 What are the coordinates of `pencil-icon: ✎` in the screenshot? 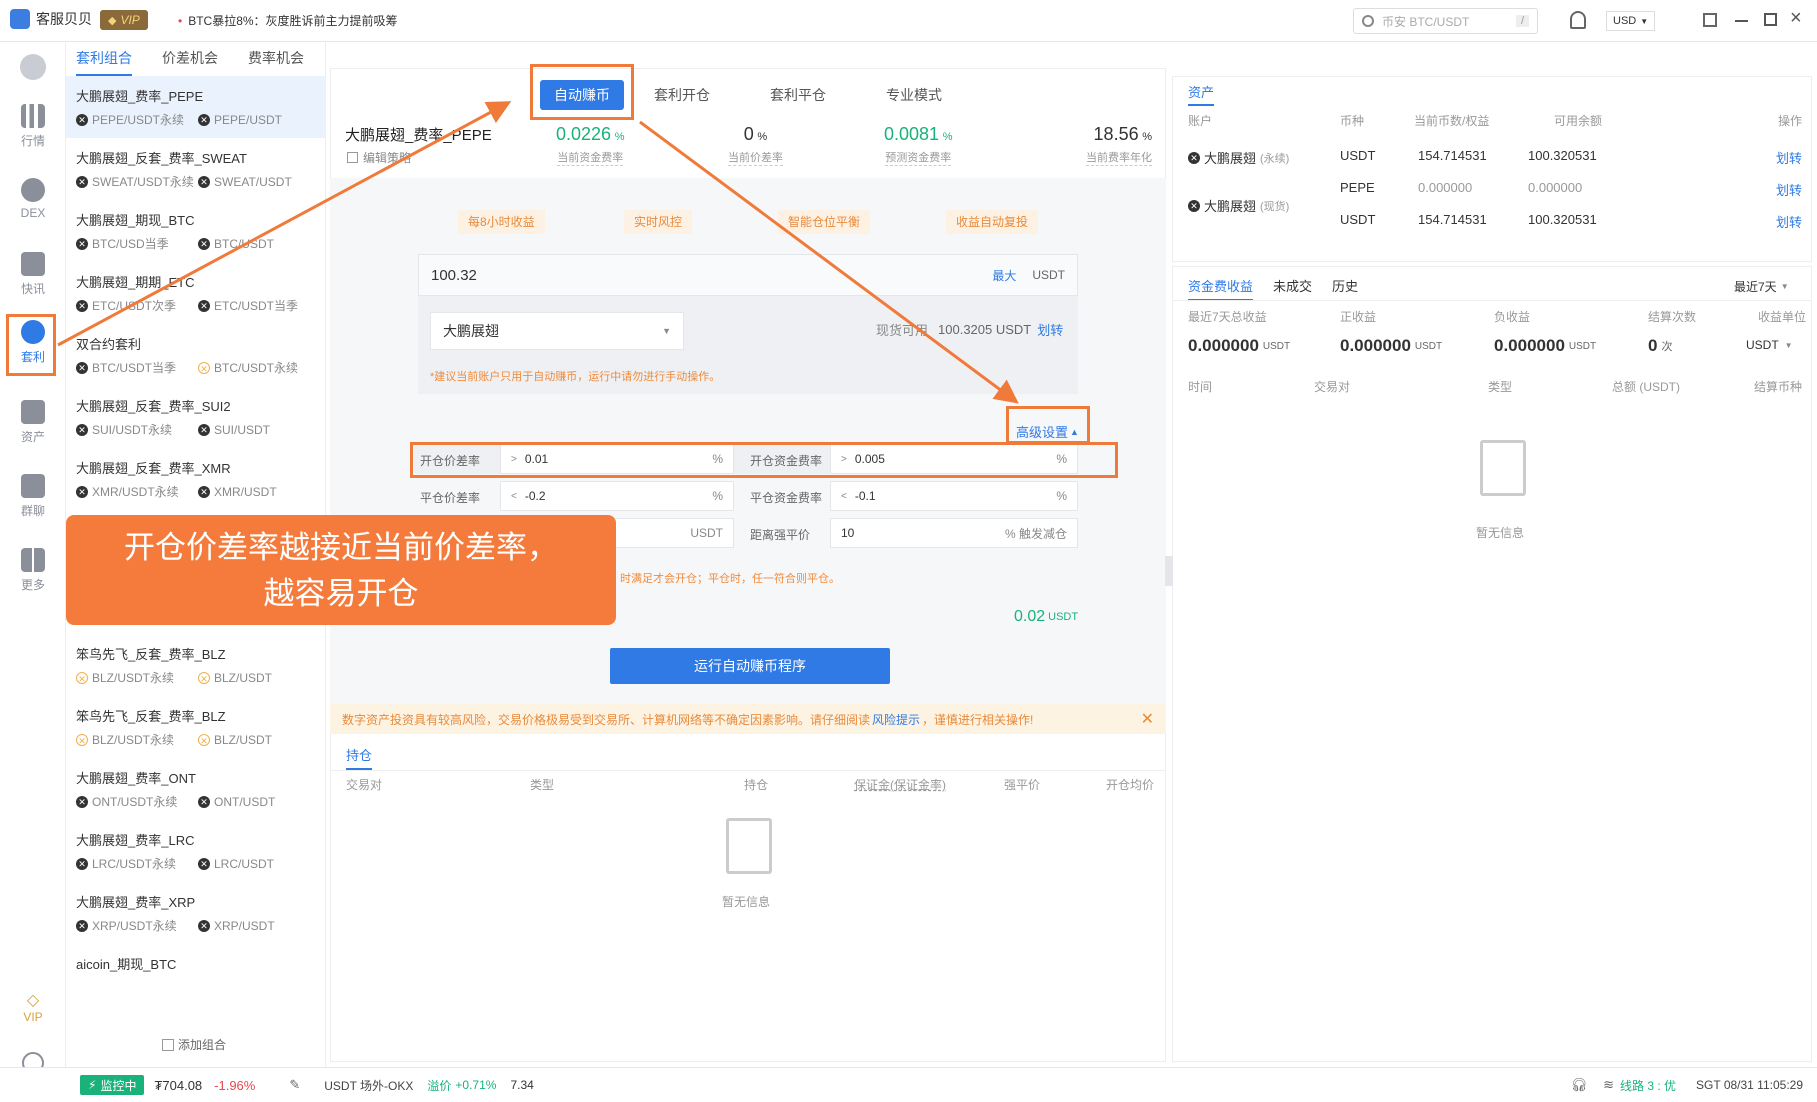 It's located at (294, 1085).